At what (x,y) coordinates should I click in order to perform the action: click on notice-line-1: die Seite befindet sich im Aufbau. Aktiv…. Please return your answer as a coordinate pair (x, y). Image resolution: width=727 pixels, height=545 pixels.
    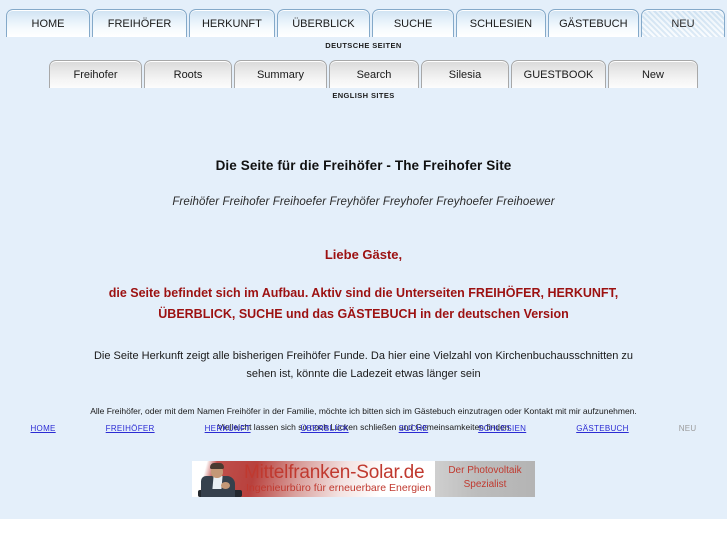
    Looking at the image, I should click on (363, 293).